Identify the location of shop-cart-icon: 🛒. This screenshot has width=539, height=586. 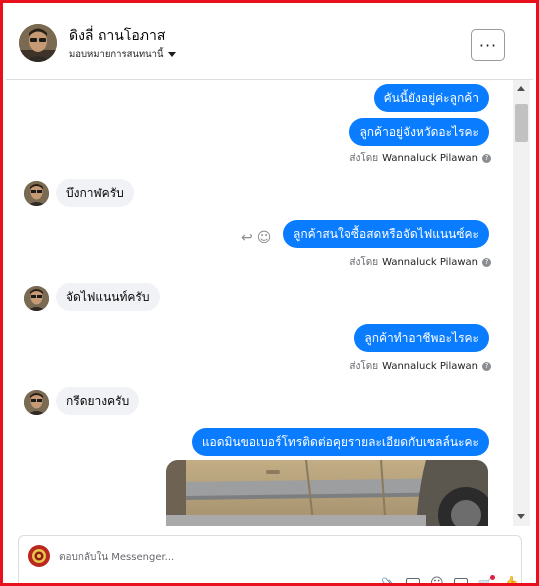
(487, 578).